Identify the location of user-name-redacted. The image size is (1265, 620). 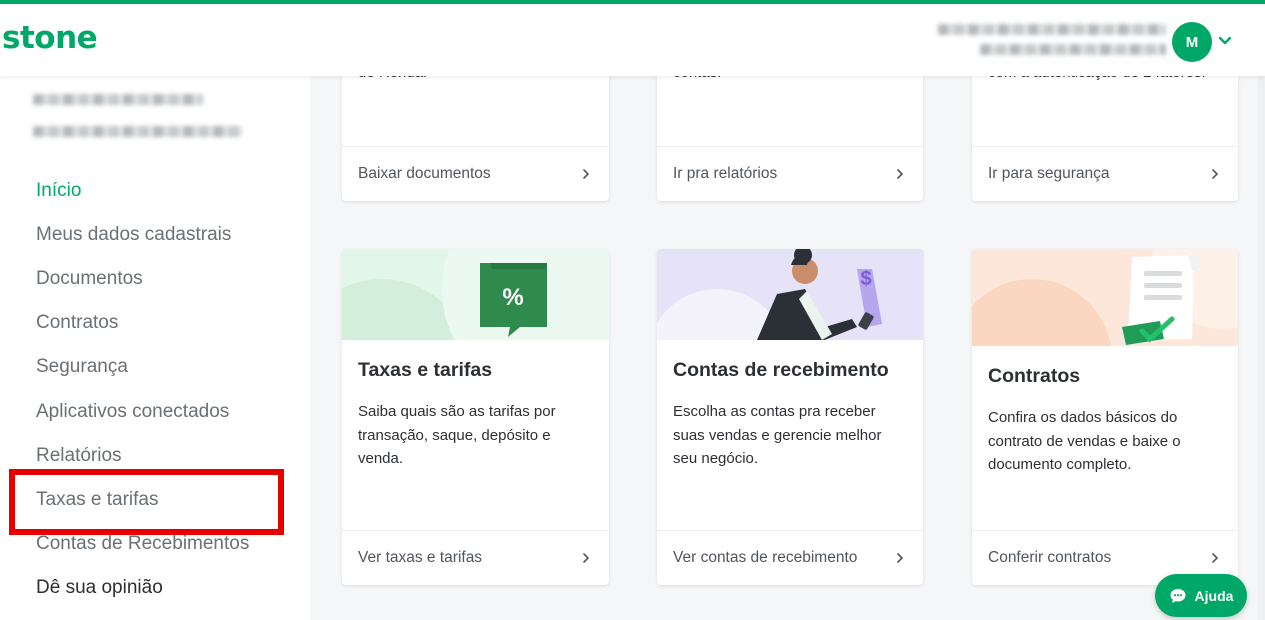
(1053, 39).